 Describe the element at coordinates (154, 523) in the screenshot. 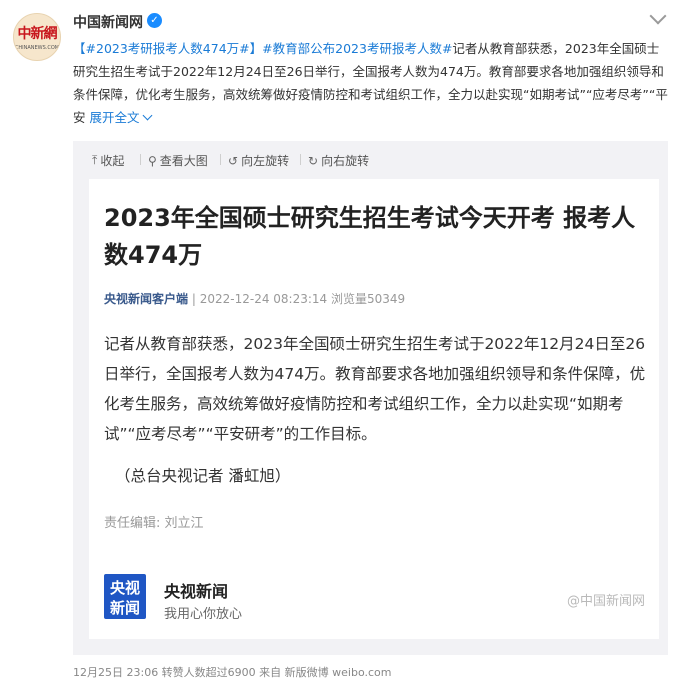

I see `article-editor: 责任编辑: 刘立江` at that location.